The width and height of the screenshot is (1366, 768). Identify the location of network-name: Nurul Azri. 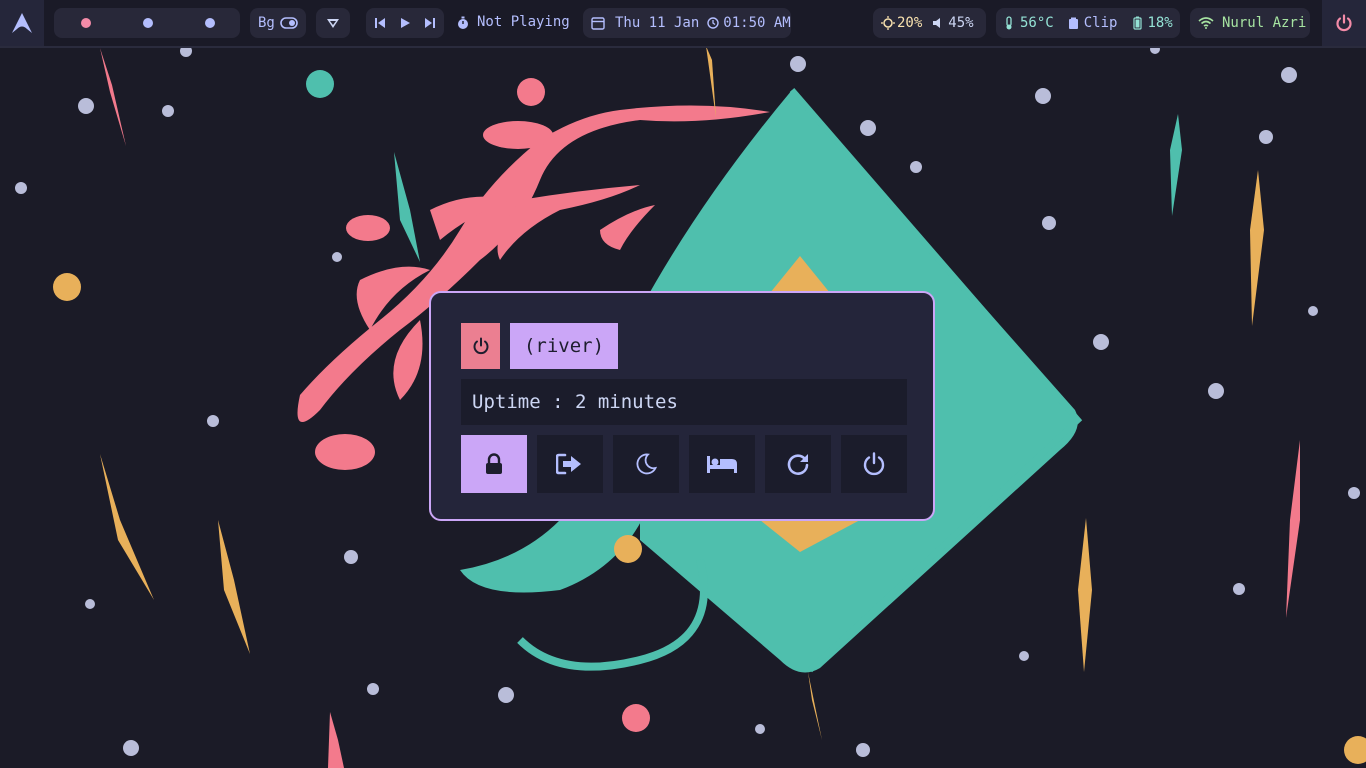
(1264, 23).